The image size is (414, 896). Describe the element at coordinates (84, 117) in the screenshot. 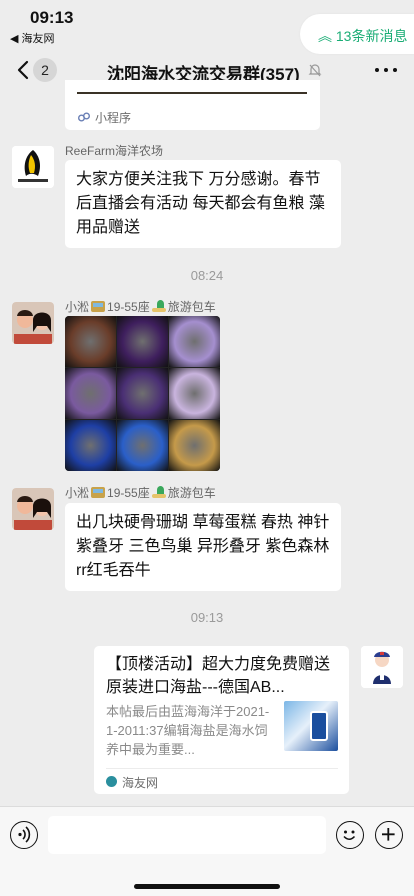

I see `mini-program-icon` at that location.